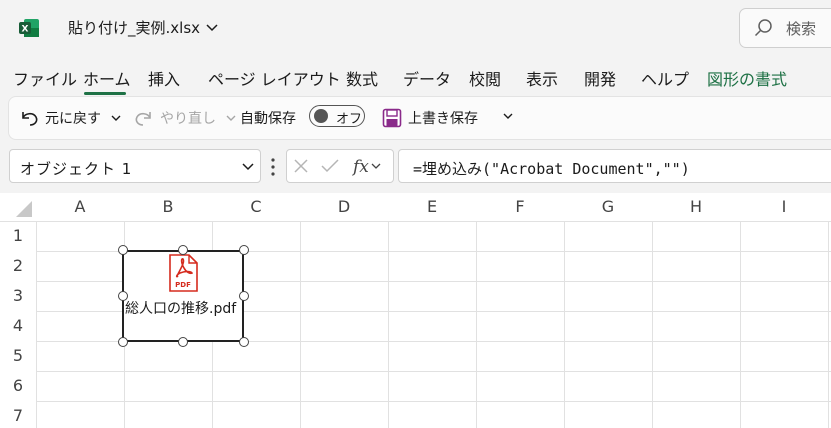 This screenshot has width=831, height=428. What do you see at coordinates (107, 78) in the screenshot?
I see `tab-home: ホーム` at bounding box center [107, 78].